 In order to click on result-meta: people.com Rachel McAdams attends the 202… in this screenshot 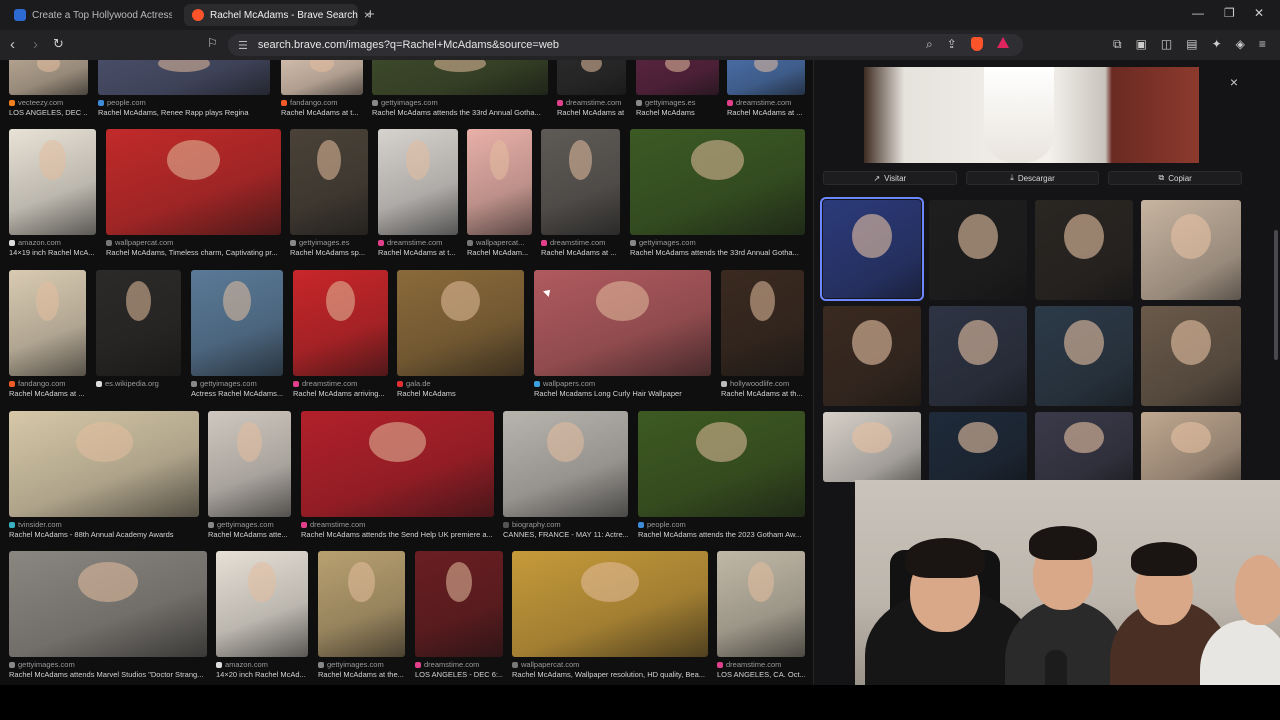, I will do `click(721, 530)`.